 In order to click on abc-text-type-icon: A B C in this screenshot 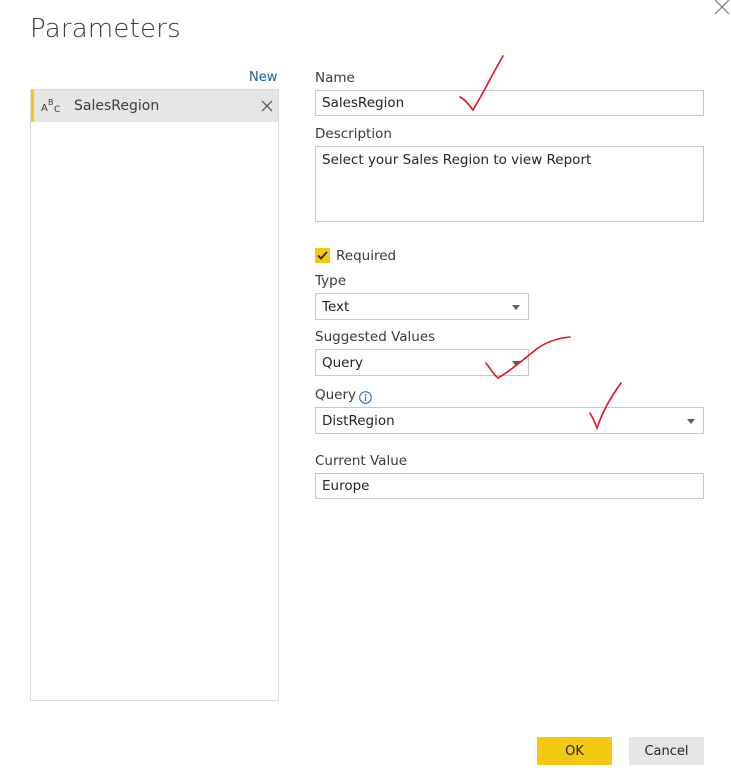, I will do `click(53, 106)`.